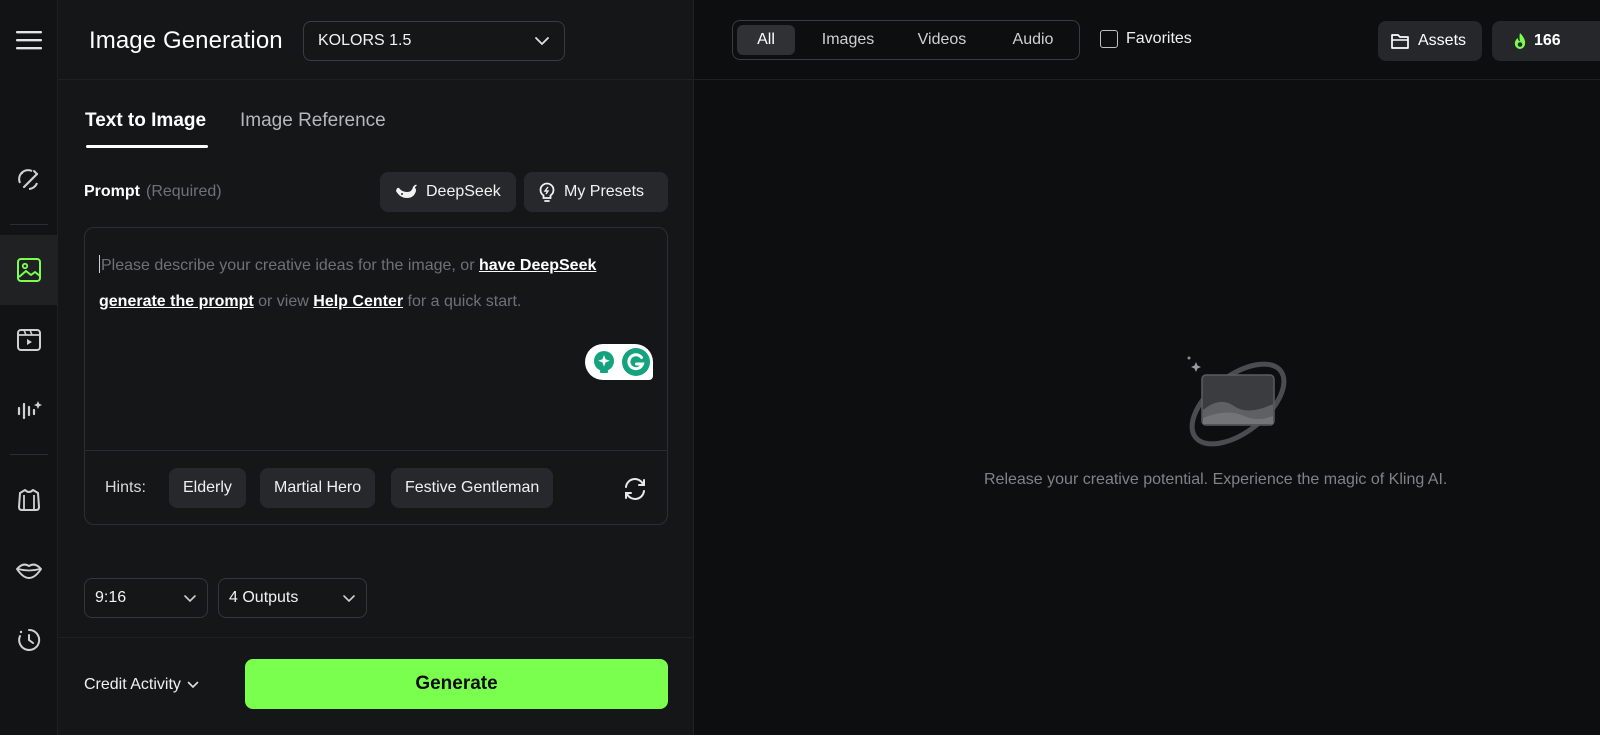  Describe the element at coordinates (146, 598) in the screenshot. I see `aspect-ratio-select: 9:16` at that location.